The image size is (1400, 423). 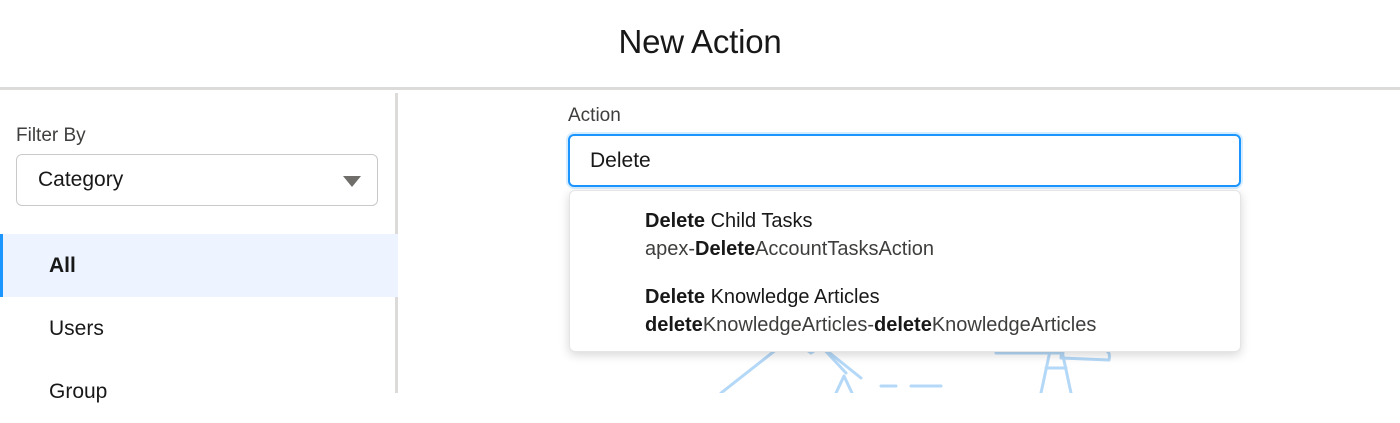 I want to click on category-select: Category, so click(x=197, y=180).